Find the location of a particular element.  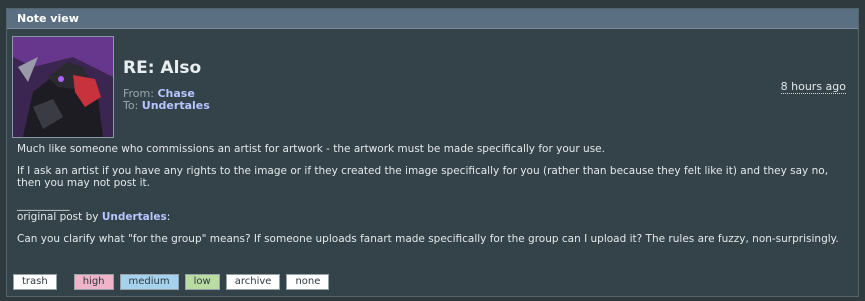

note-tag-buttons: trash high medium low archive none is located at coordinates (174, 282).